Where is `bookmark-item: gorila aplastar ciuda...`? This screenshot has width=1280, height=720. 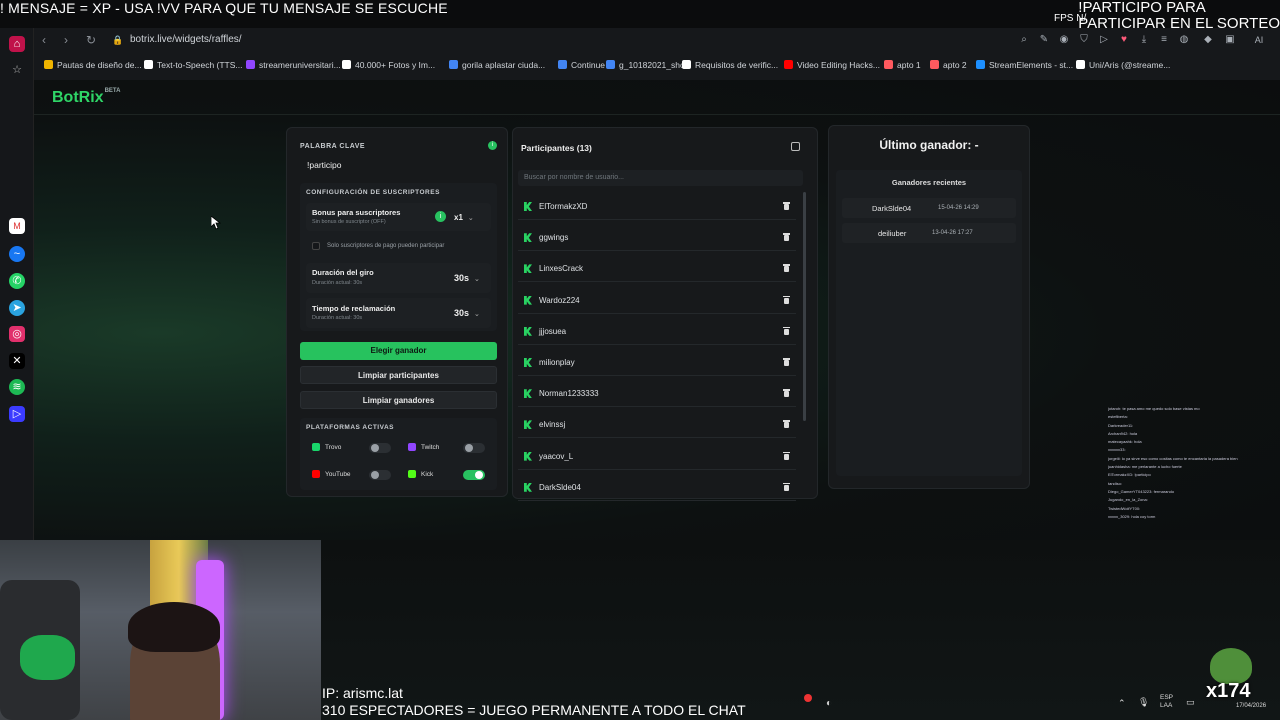 bookmark-item: gorila aplastar ciuda... is located at coordinates (497, 65).